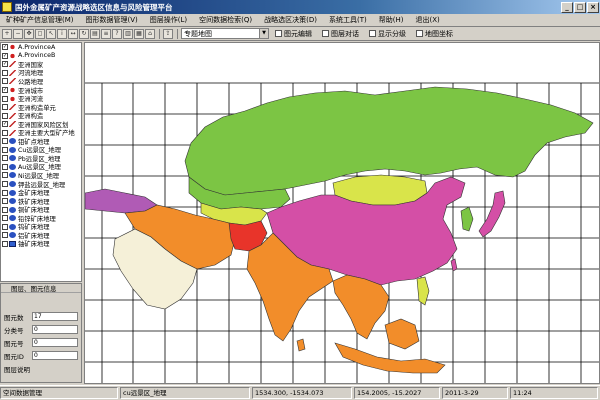  Describe the element at coordinates (12, 201) in the screenshot. I see `polygon-layer-icon` at that location.